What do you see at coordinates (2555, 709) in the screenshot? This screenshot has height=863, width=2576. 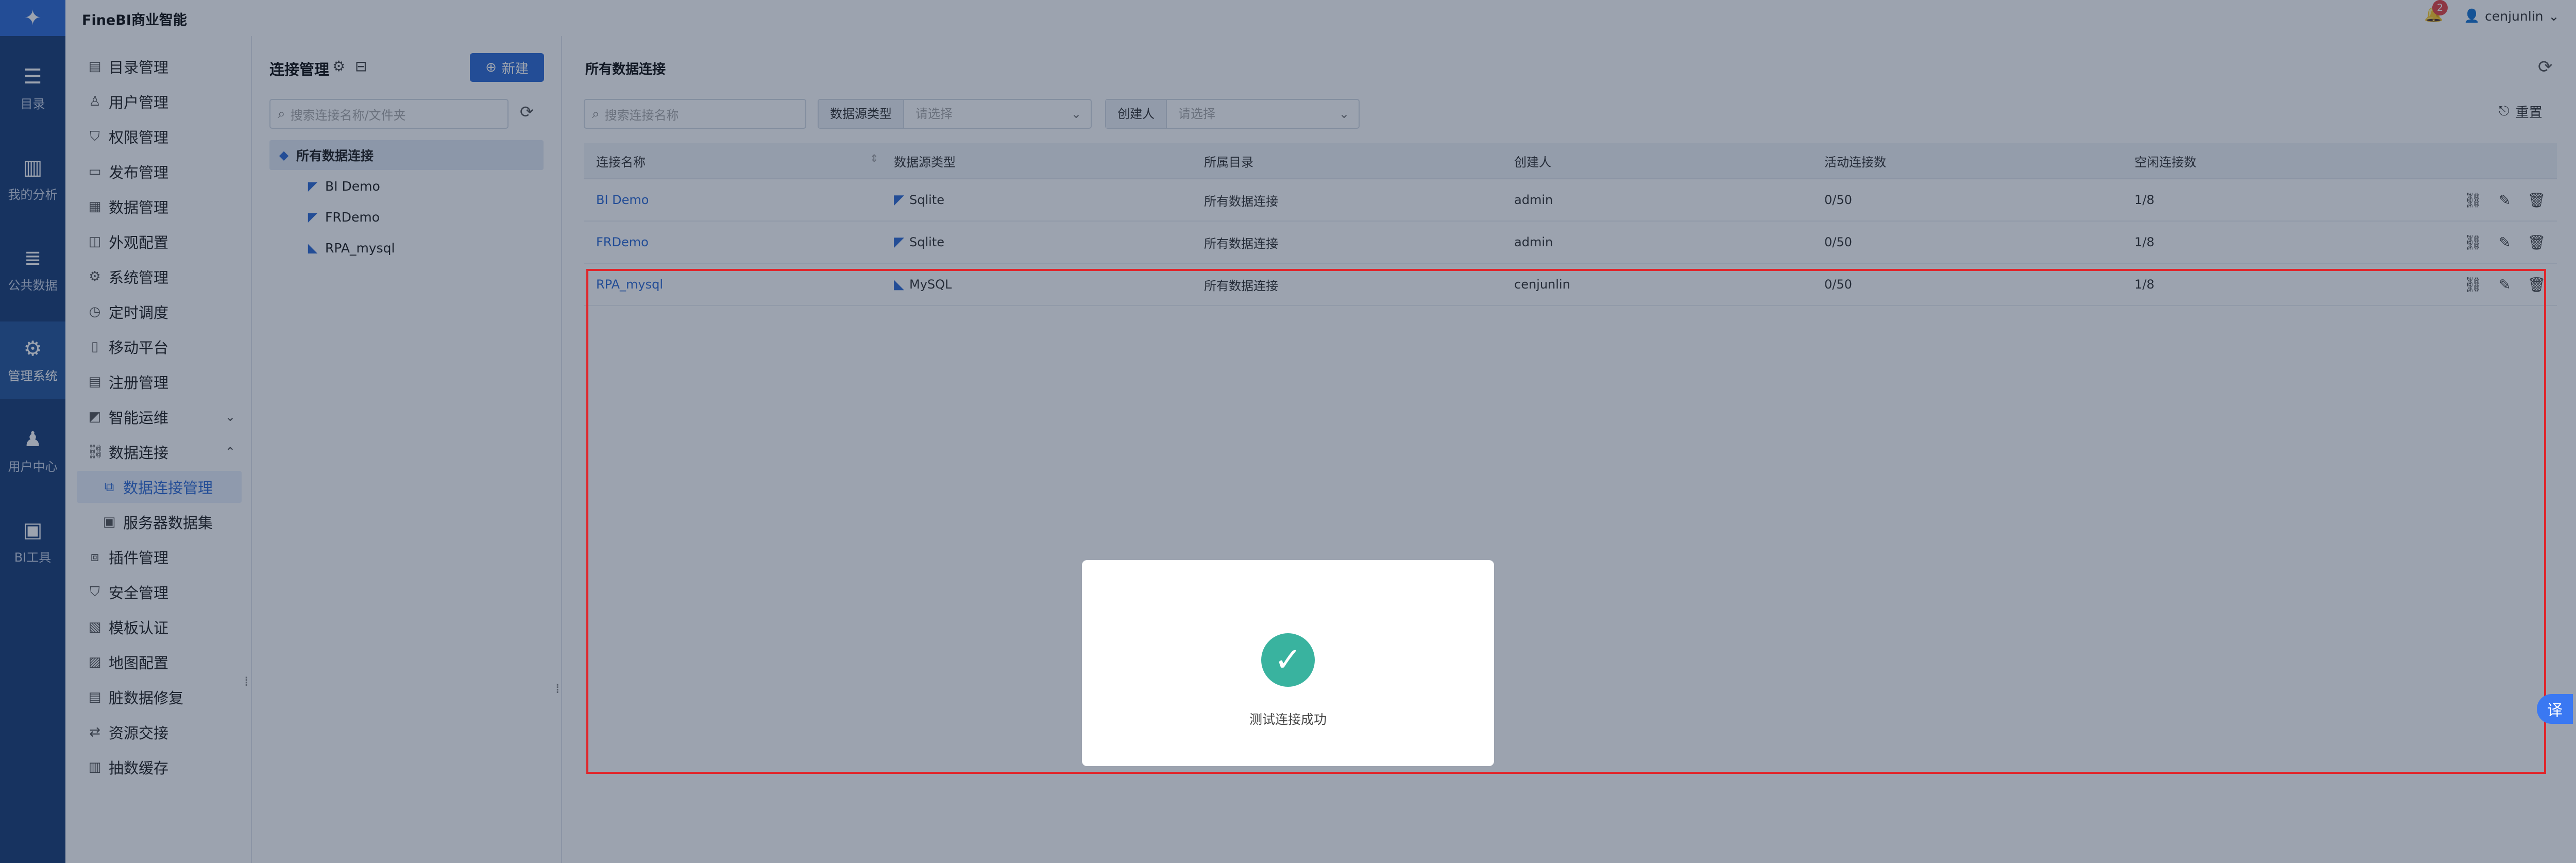 I see `translate-button: 译` at bounding box center [2555, 709].